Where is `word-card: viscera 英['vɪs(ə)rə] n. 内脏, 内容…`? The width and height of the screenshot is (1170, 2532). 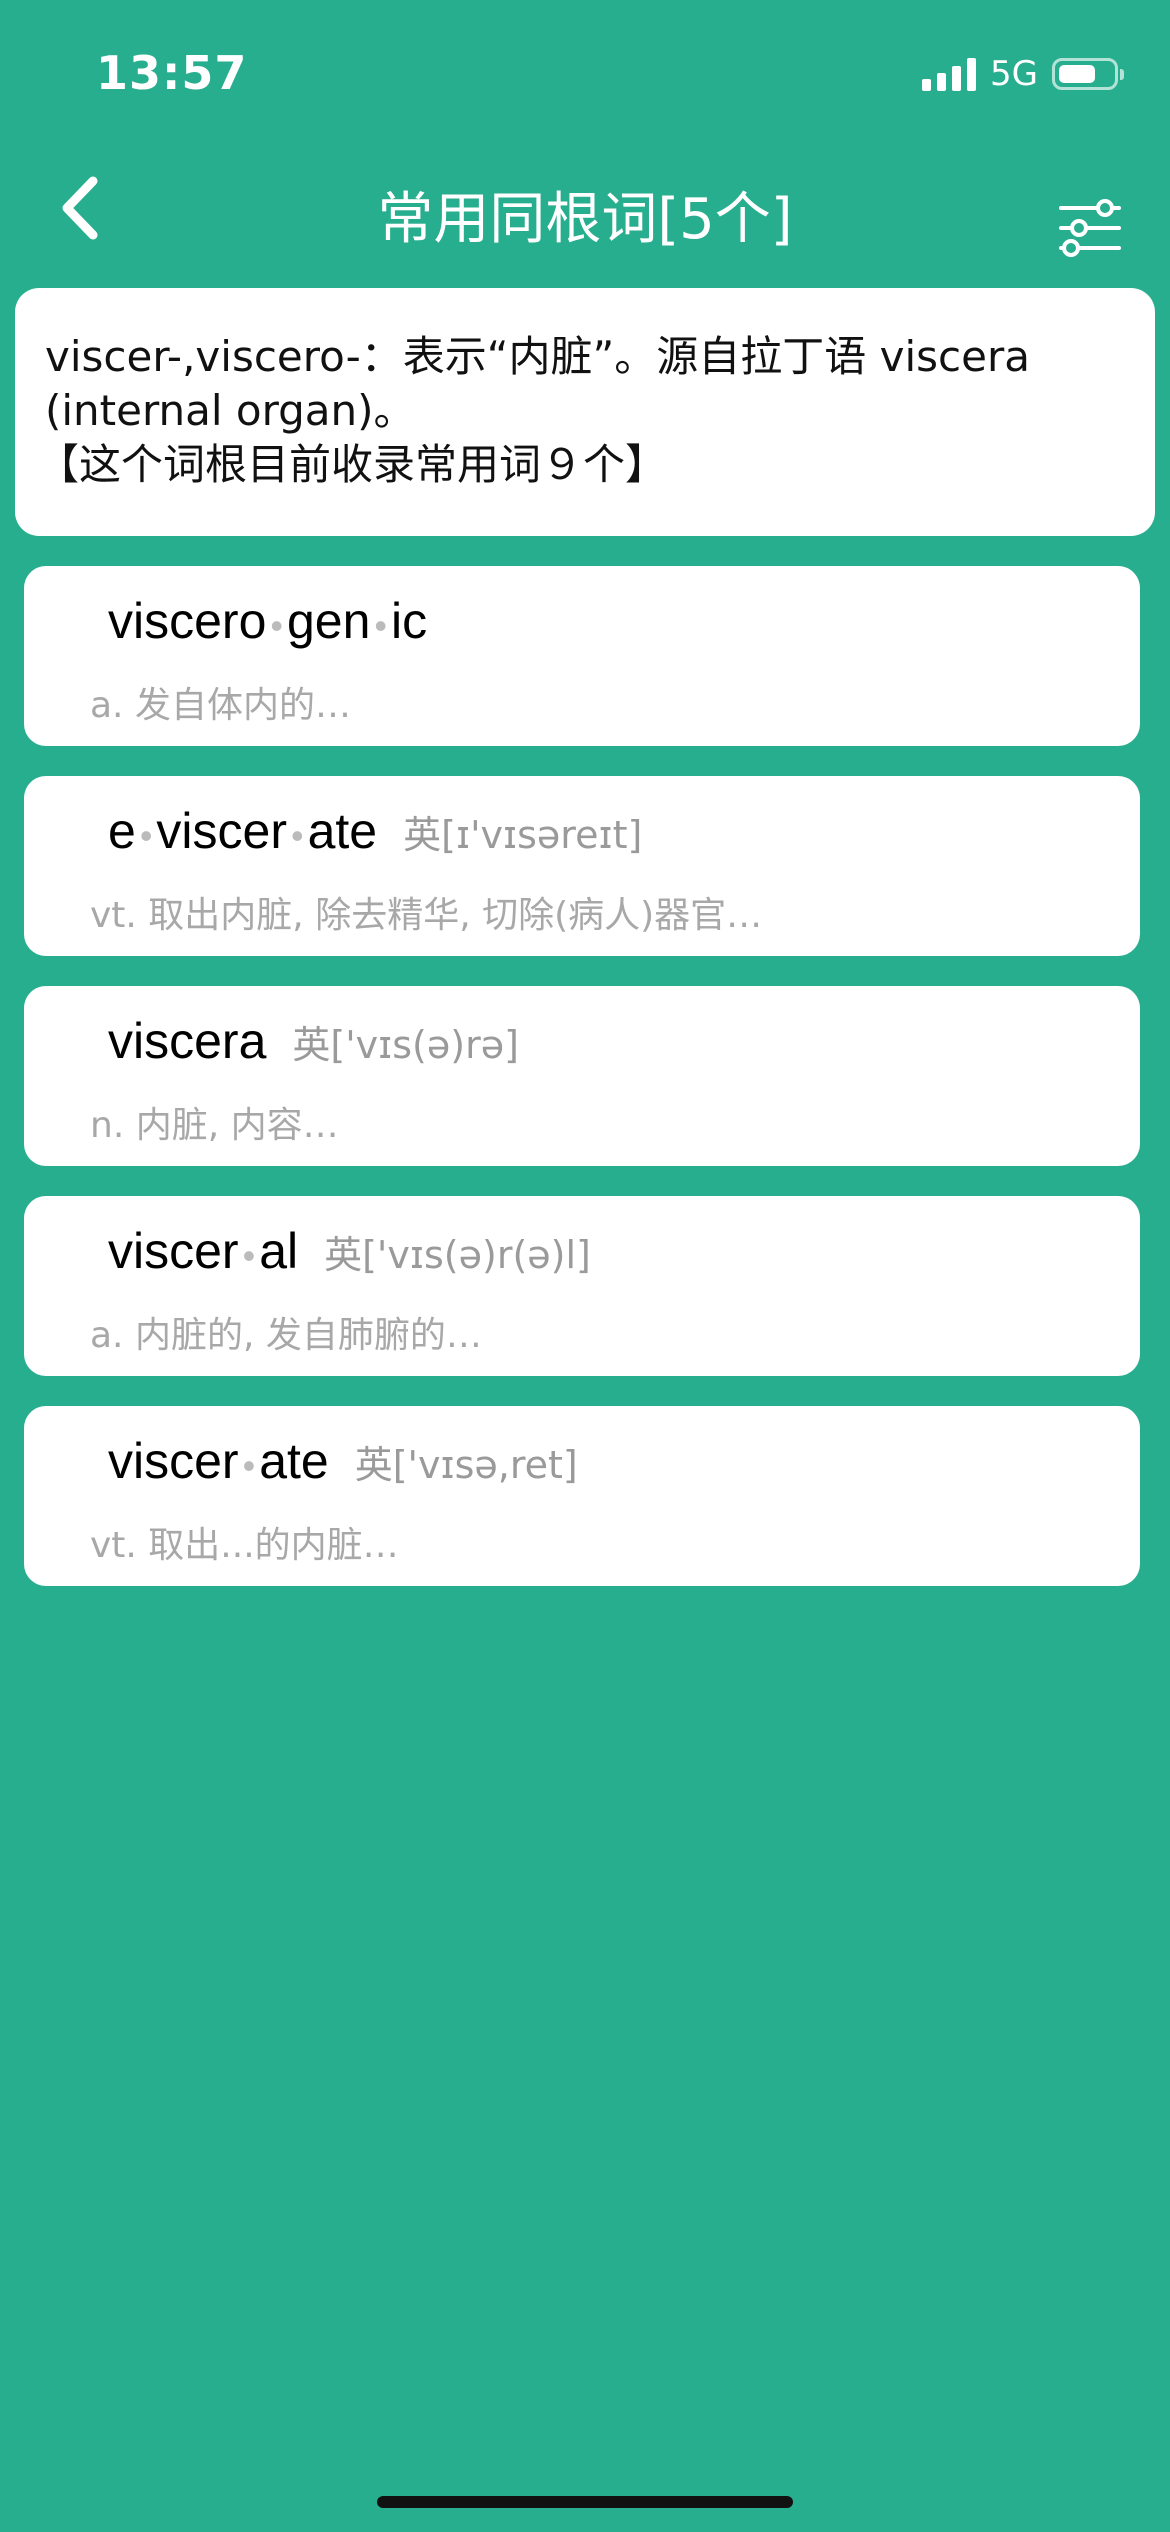 word-card: viscera 英['vɪs(ə)rə] n. 内脏, 内容… is located at coordinates (582, 1076).